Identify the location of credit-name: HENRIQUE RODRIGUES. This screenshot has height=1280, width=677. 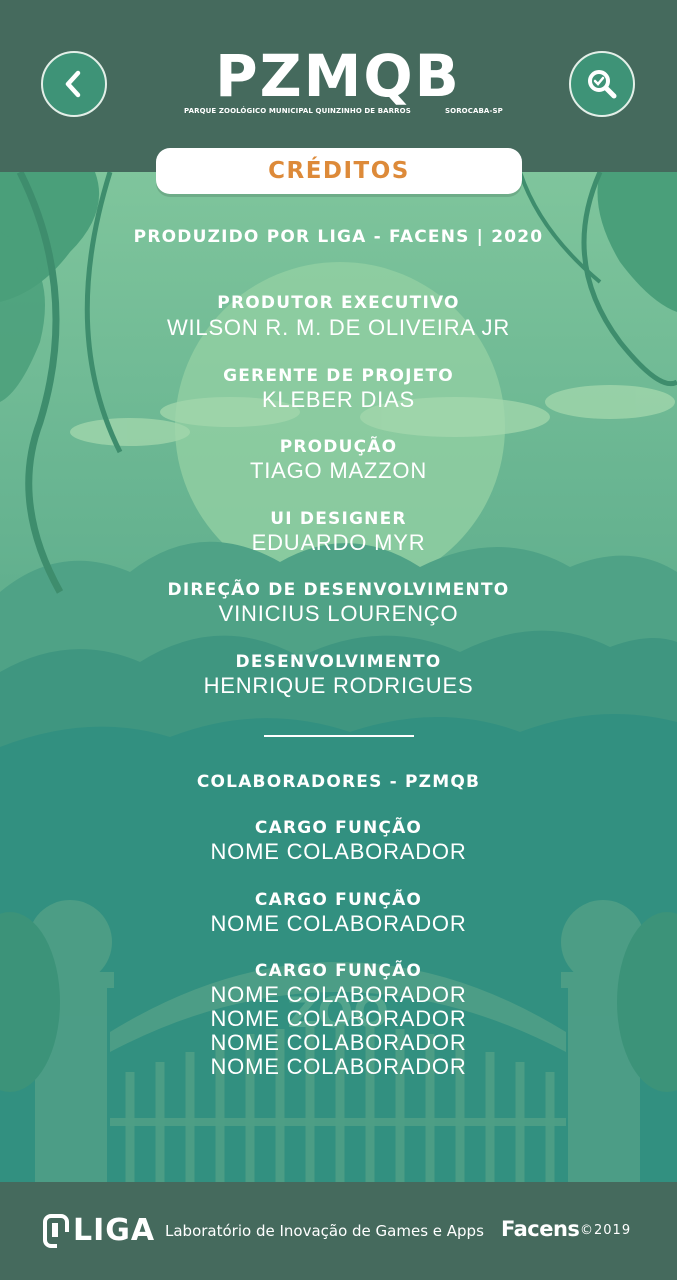
(338, 685).